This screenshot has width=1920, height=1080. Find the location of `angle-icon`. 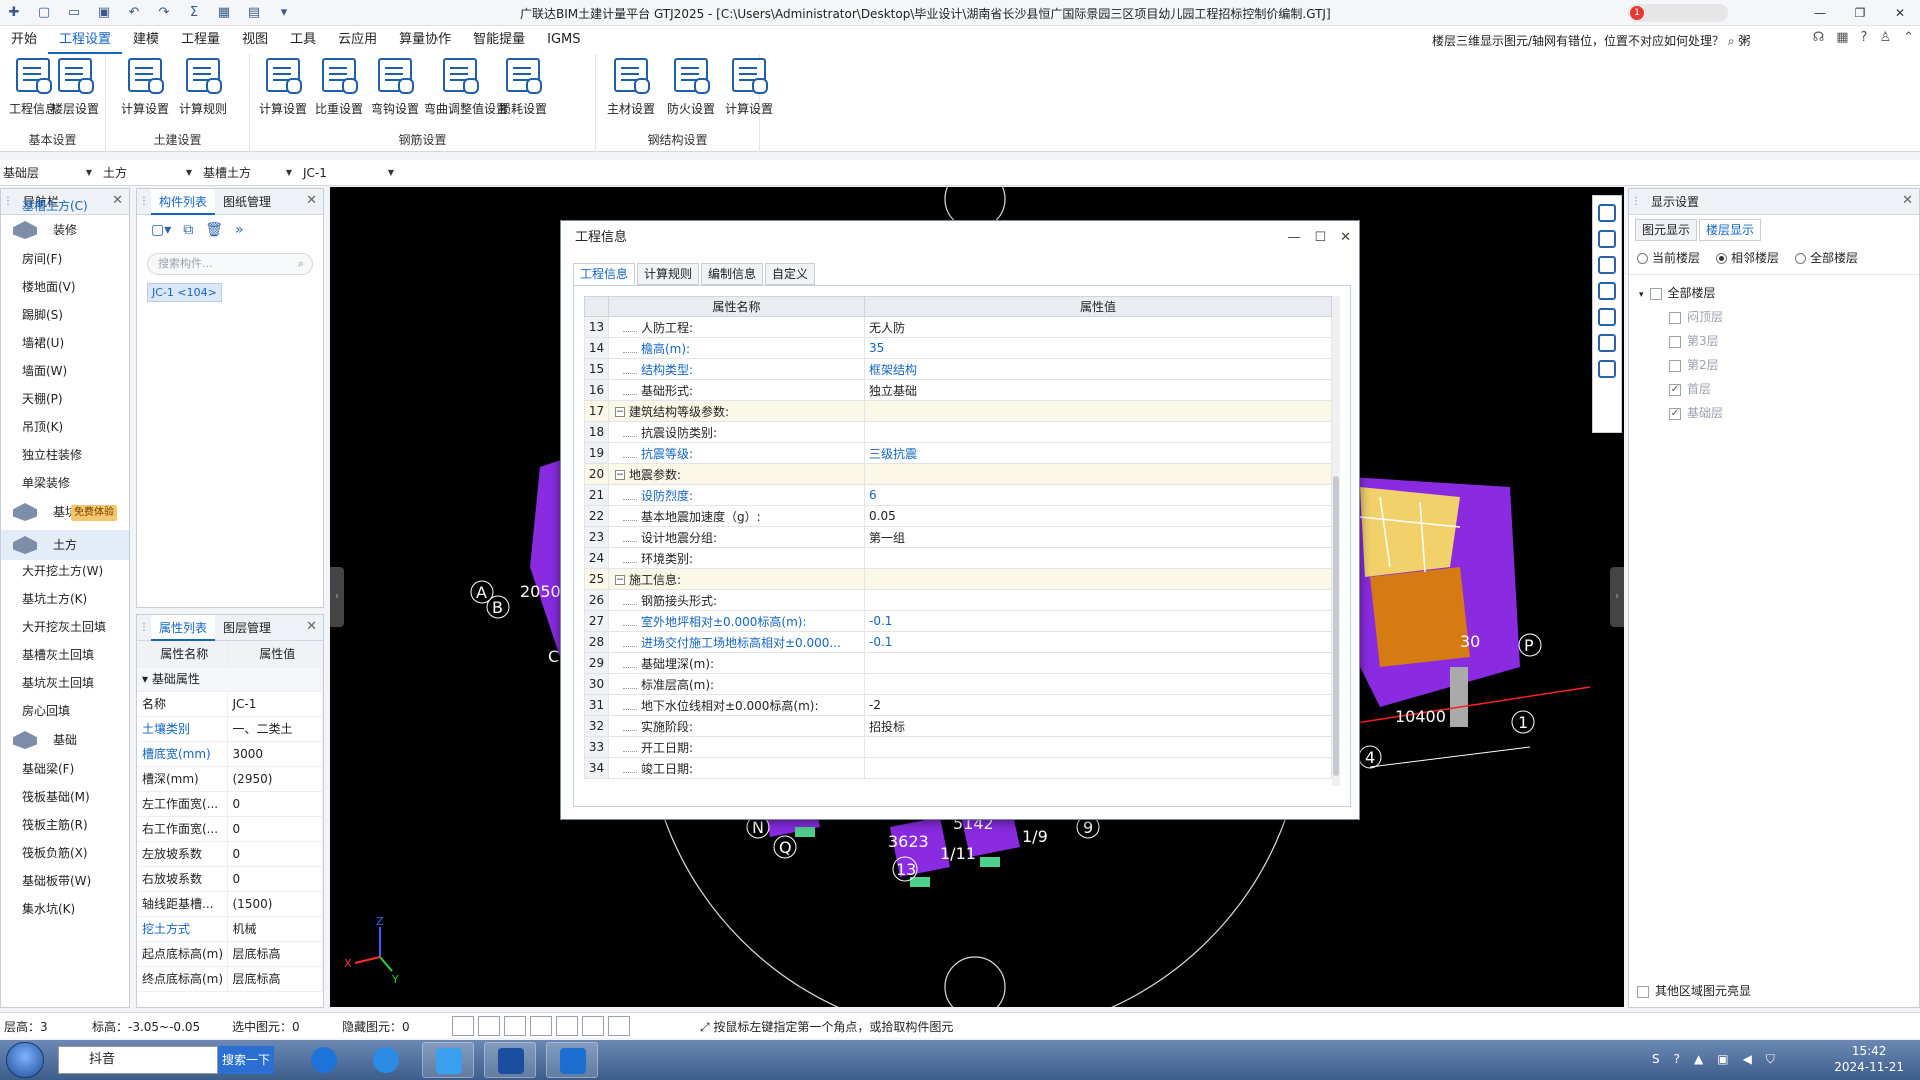

angle-icon is located at coordinates (541, 1026).